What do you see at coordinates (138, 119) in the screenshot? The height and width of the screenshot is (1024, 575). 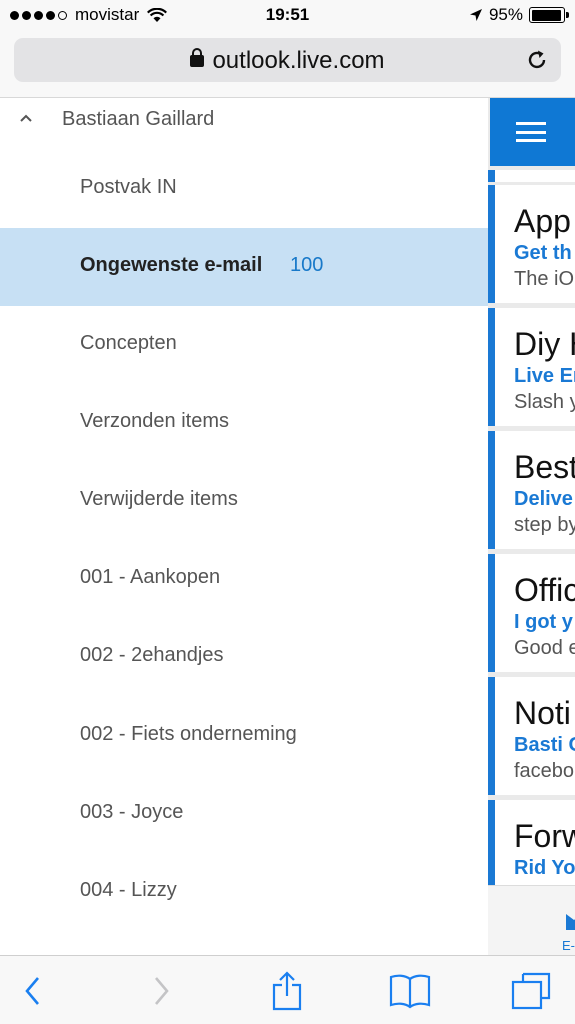 I see `account-name: Bastiaan Gaillard` at bounding box center [138, 119].